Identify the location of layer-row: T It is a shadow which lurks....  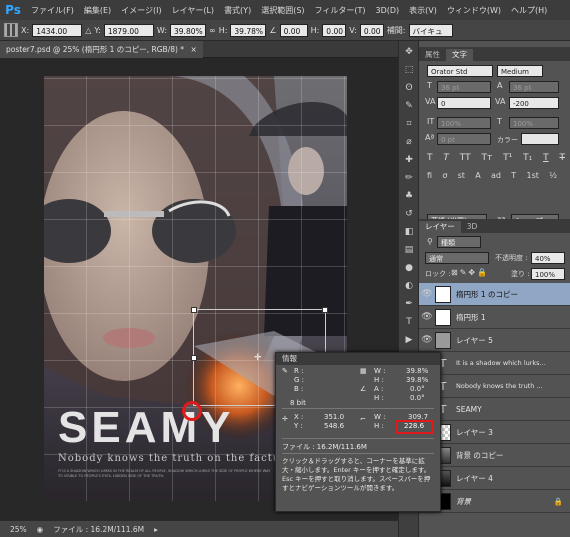
(494, 363).